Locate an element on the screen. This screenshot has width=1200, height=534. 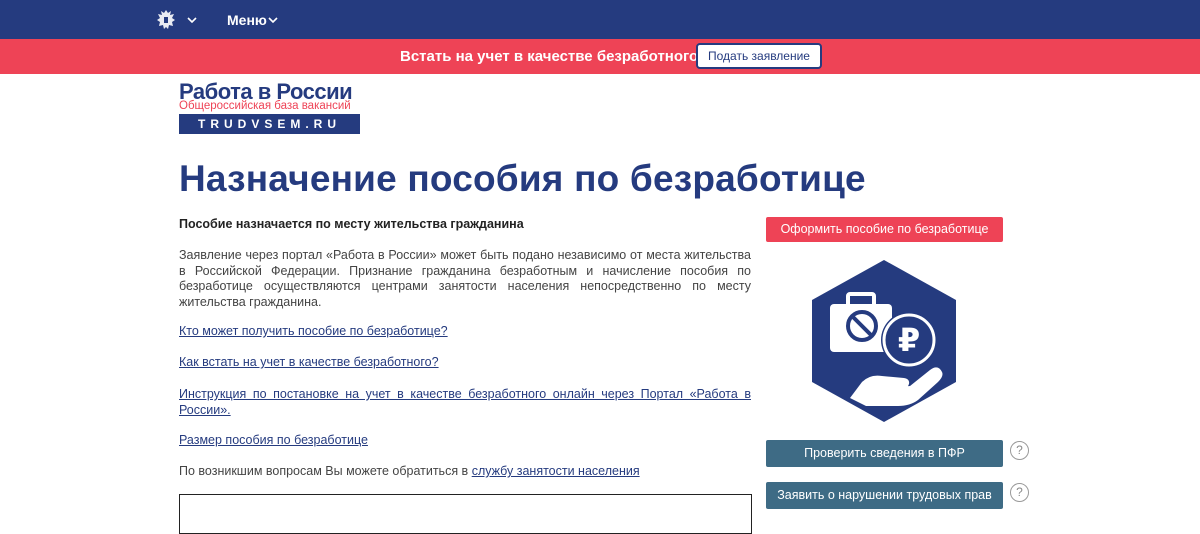
menu-label: Меню is located at coordinates (247, 20).